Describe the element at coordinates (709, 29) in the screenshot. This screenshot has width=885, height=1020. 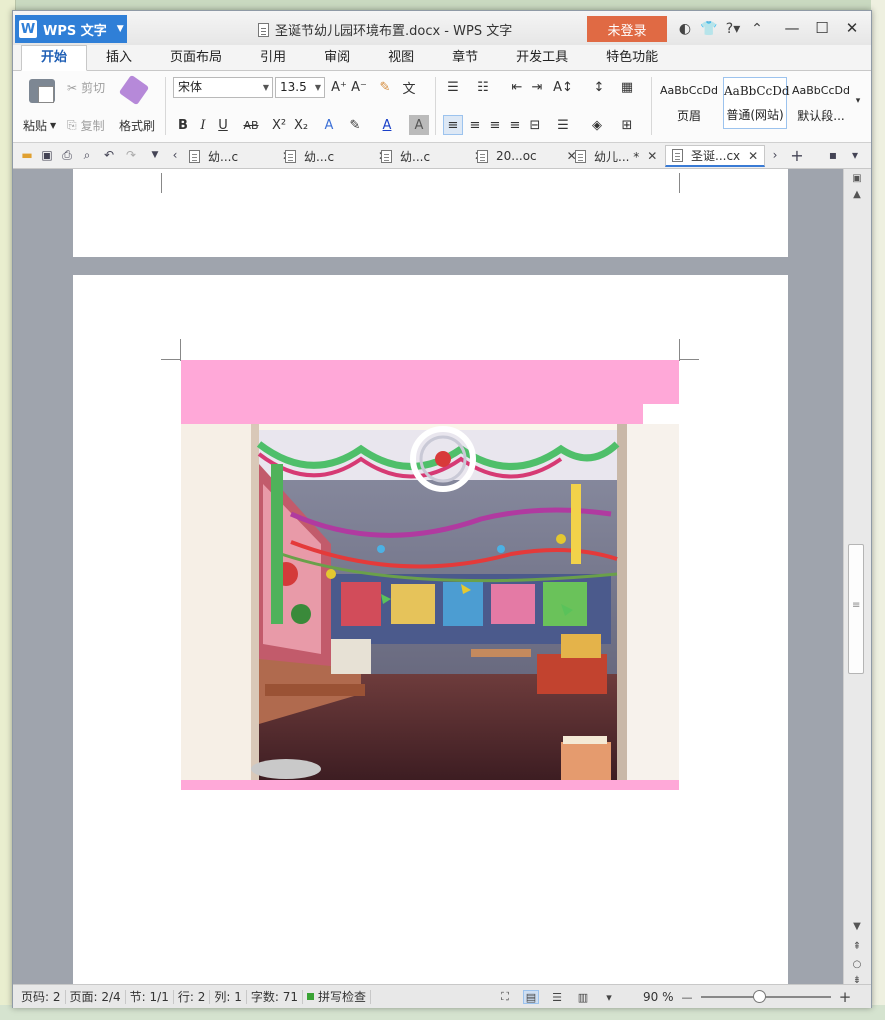
I see `shirt-icon: 👕` at that location.